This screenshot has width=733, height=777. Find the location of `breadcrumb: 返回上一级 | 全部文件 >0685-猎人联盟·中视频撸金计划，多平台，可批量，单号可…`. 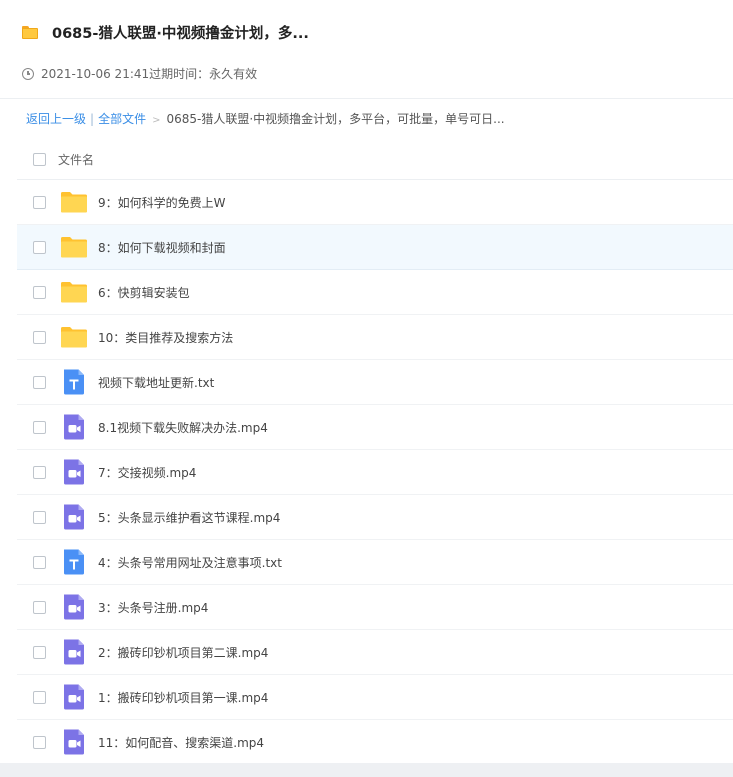

breadcrumb: 返回上一级 | 全部文件 >0685-猎人联盟·中视频撸金计划，多平台，可批量，单号可… is located at coordinates (265, 118).